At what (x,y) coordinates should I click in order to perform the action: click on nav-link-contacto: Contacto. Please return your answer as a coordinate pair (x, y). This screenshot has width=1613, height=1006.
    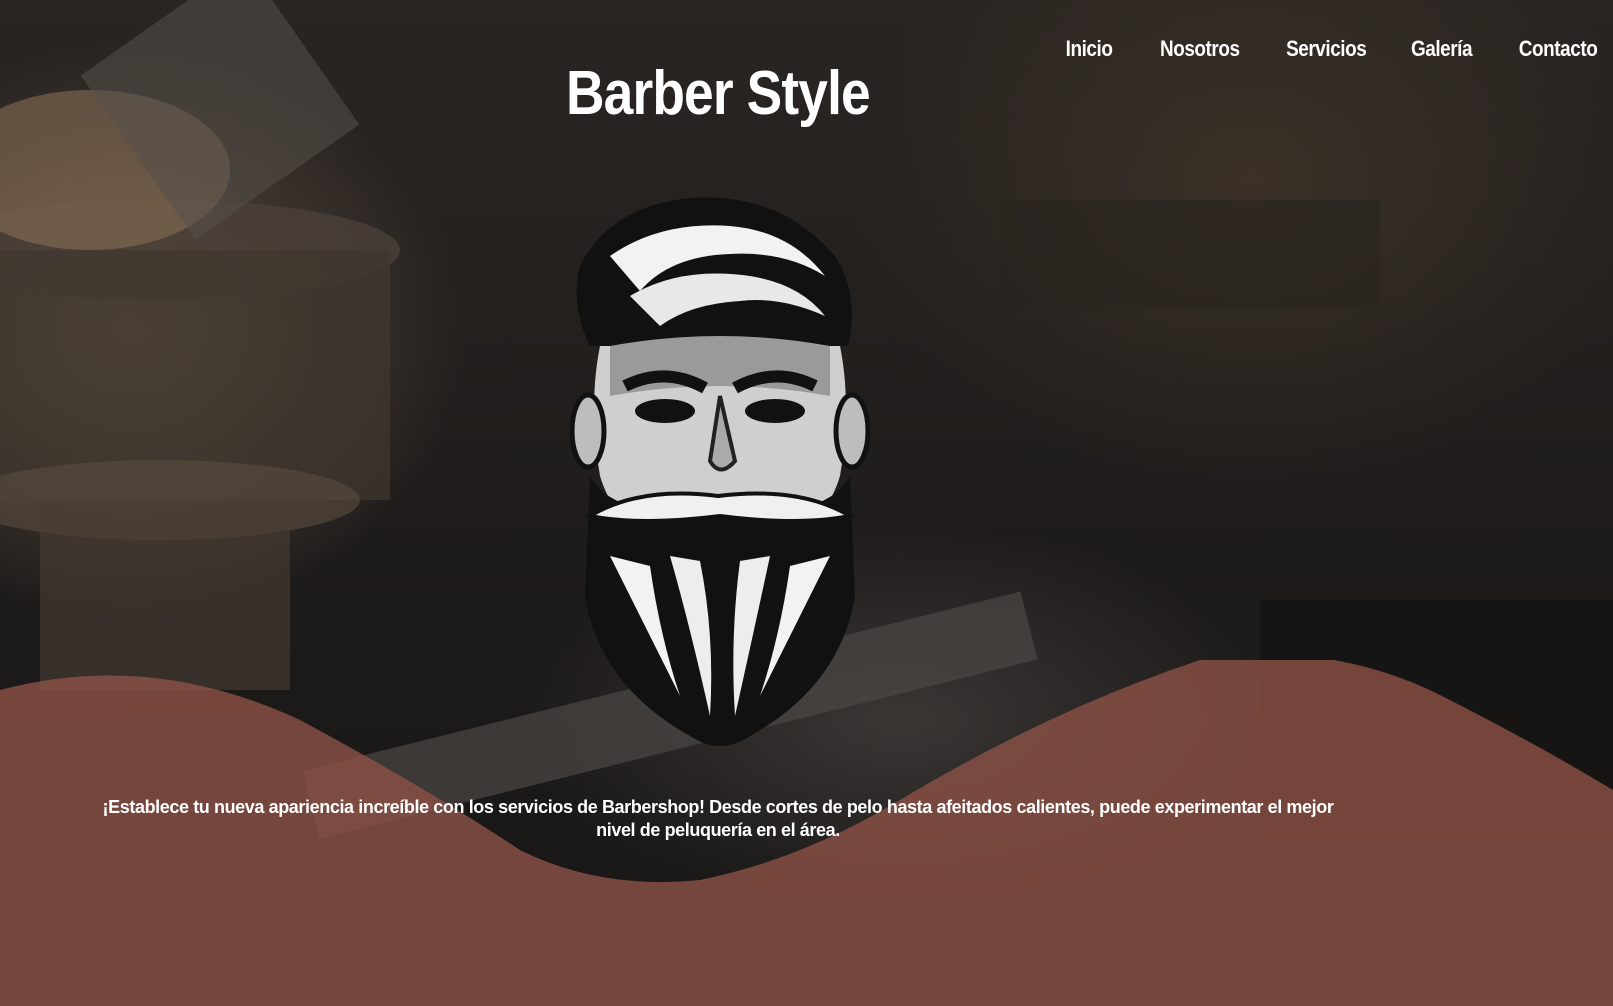
    Looking at the image, I should click on (1557, 49).